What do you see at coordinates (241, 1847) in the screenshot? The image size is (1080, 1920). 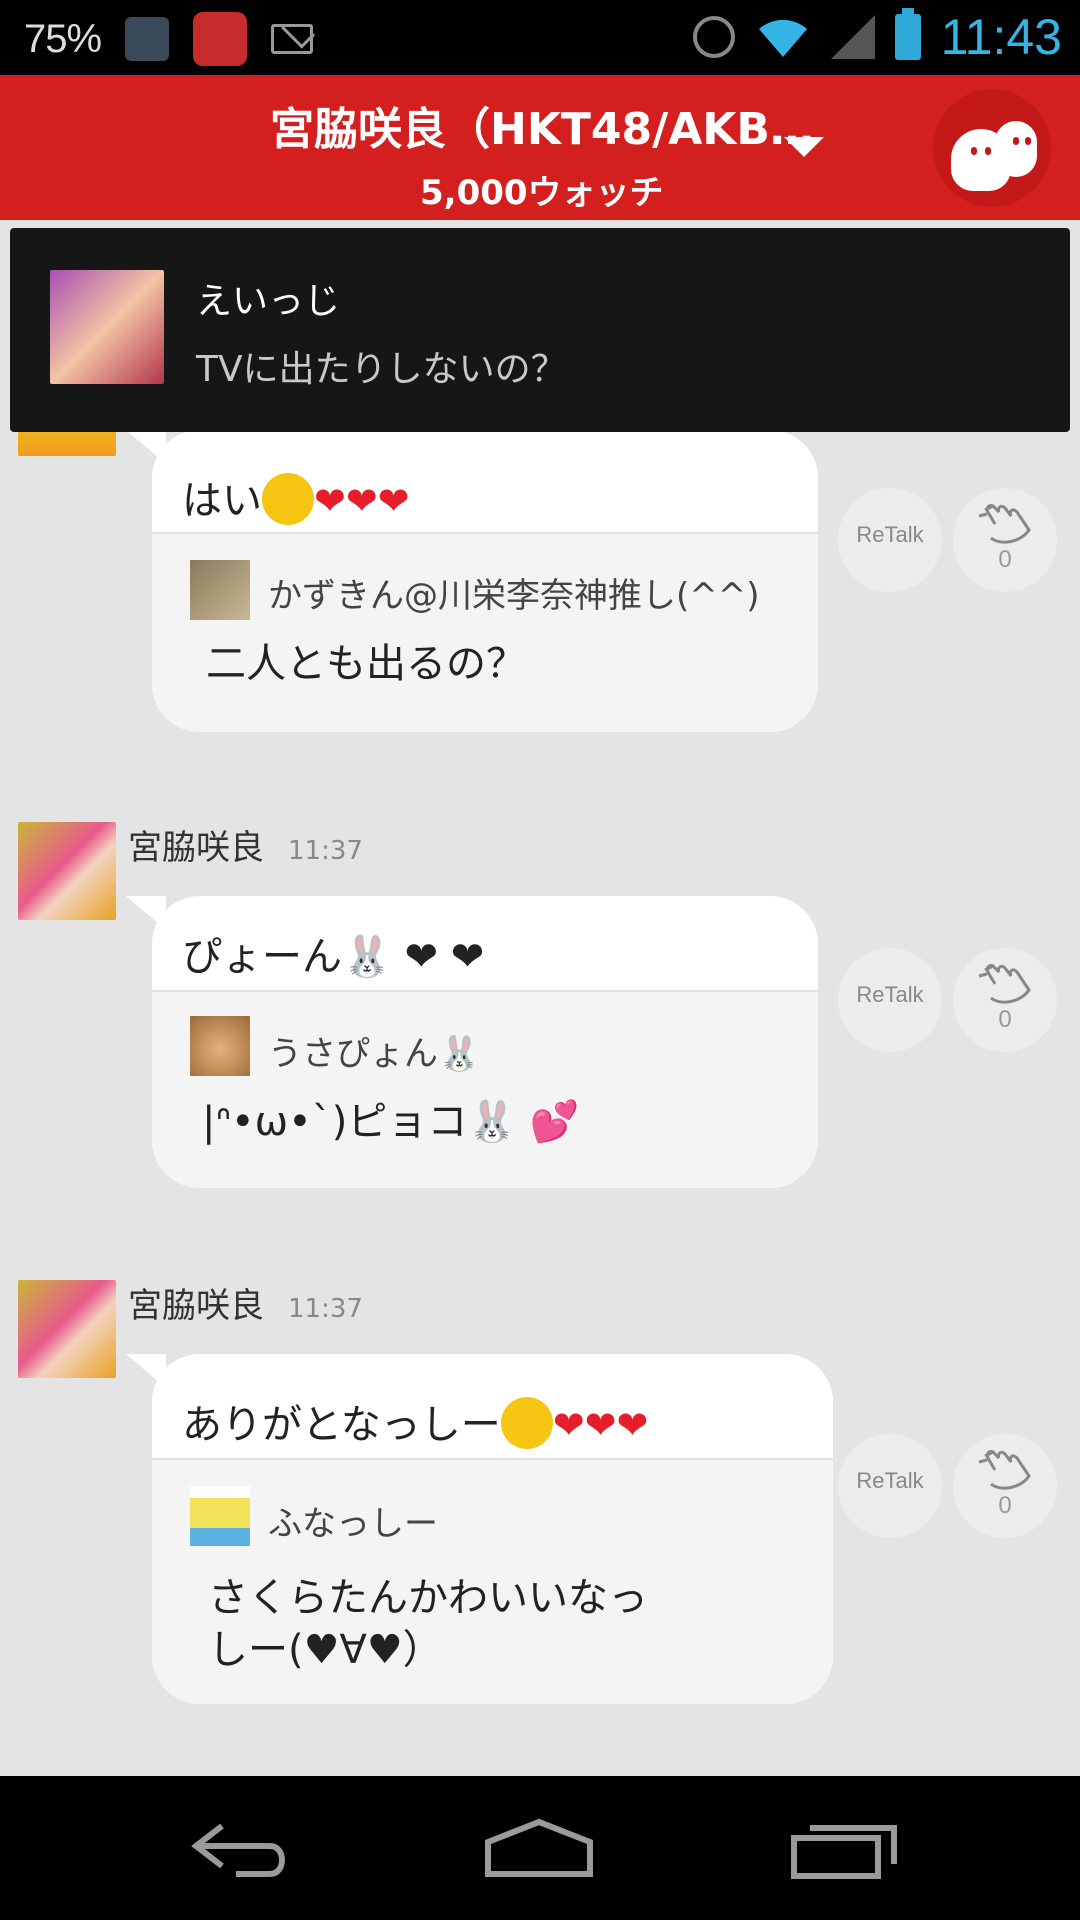 I see `back-icon` at bounding box center [241, 1847].